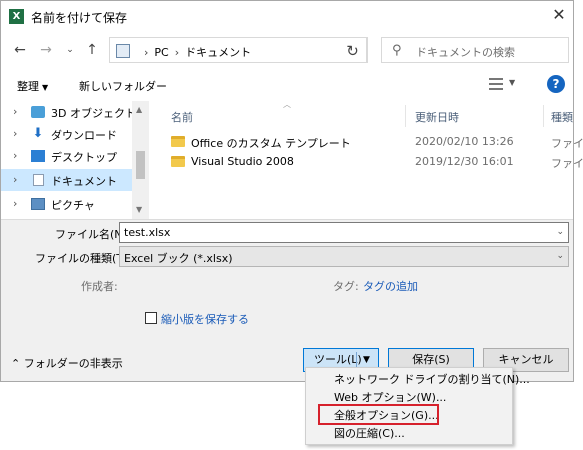  What do you see at coordinates (46, 50) in the screenshot?
I see `forward-arrow-icon: →` at bounding box center [46, 50].